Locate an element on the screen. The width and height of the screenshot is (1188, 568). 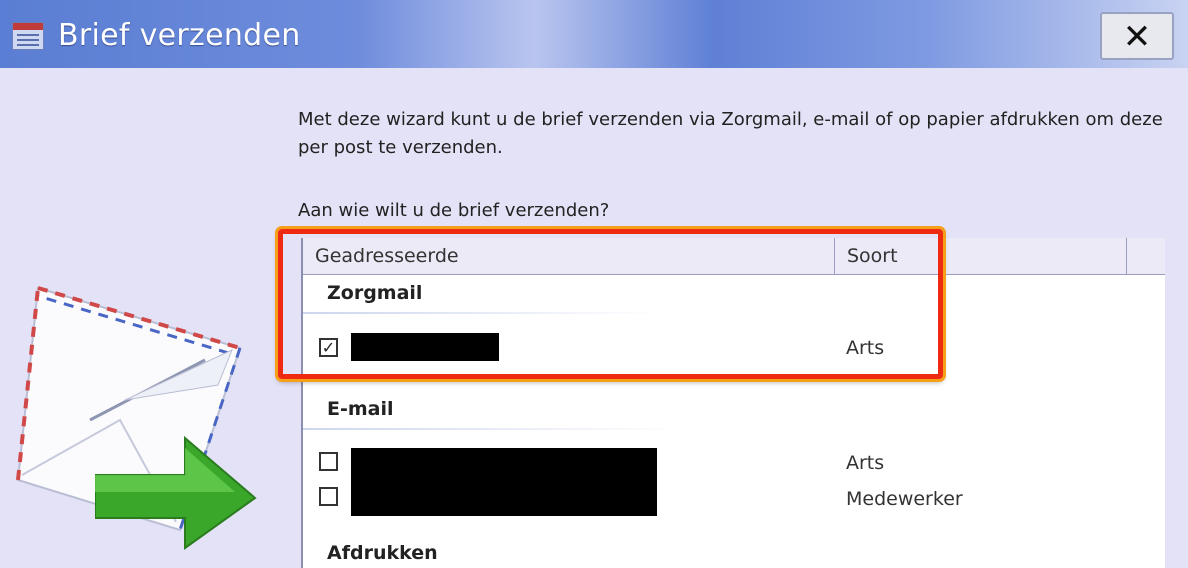
close-button: ✕ is located at coordinates (1137, 36).